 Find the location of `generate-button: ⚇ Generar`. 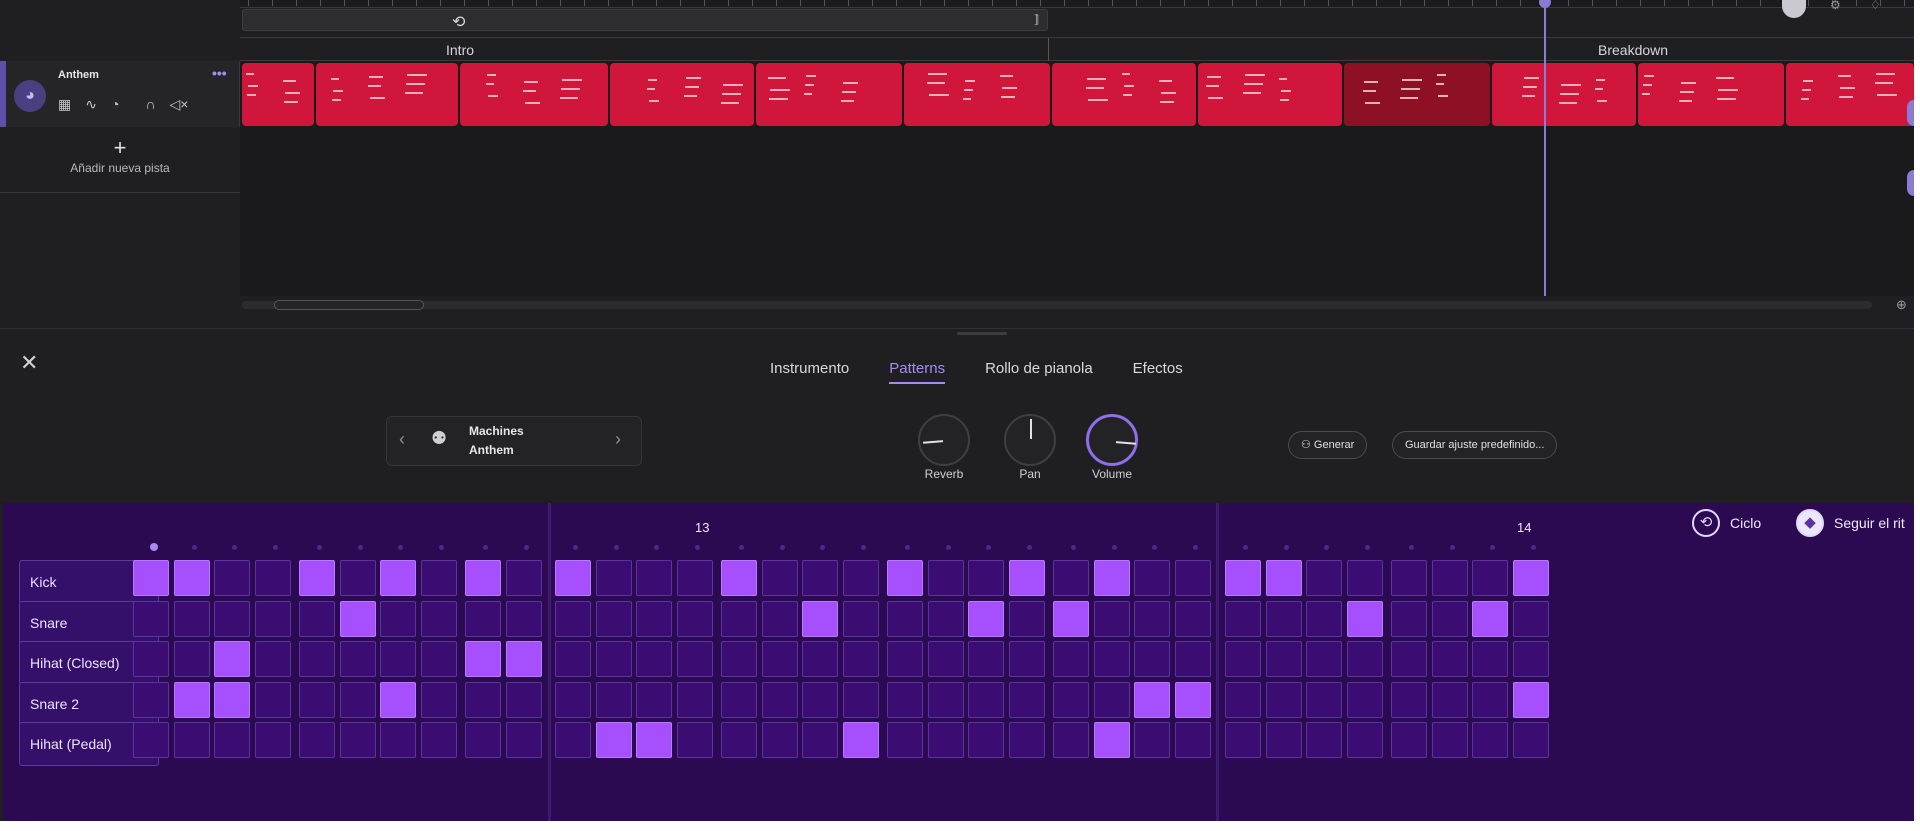

generate-button: ⚇ Generar is located at coordinates (1328, 445).